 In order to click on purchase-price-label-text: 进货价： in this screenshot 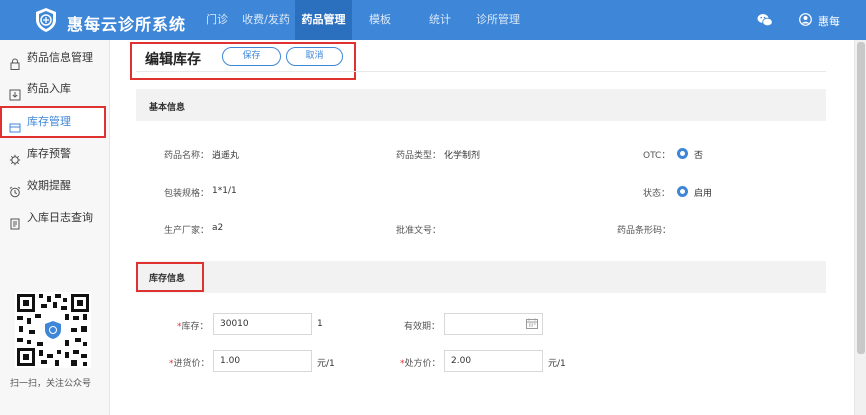, I will do `click(191, 364)`.